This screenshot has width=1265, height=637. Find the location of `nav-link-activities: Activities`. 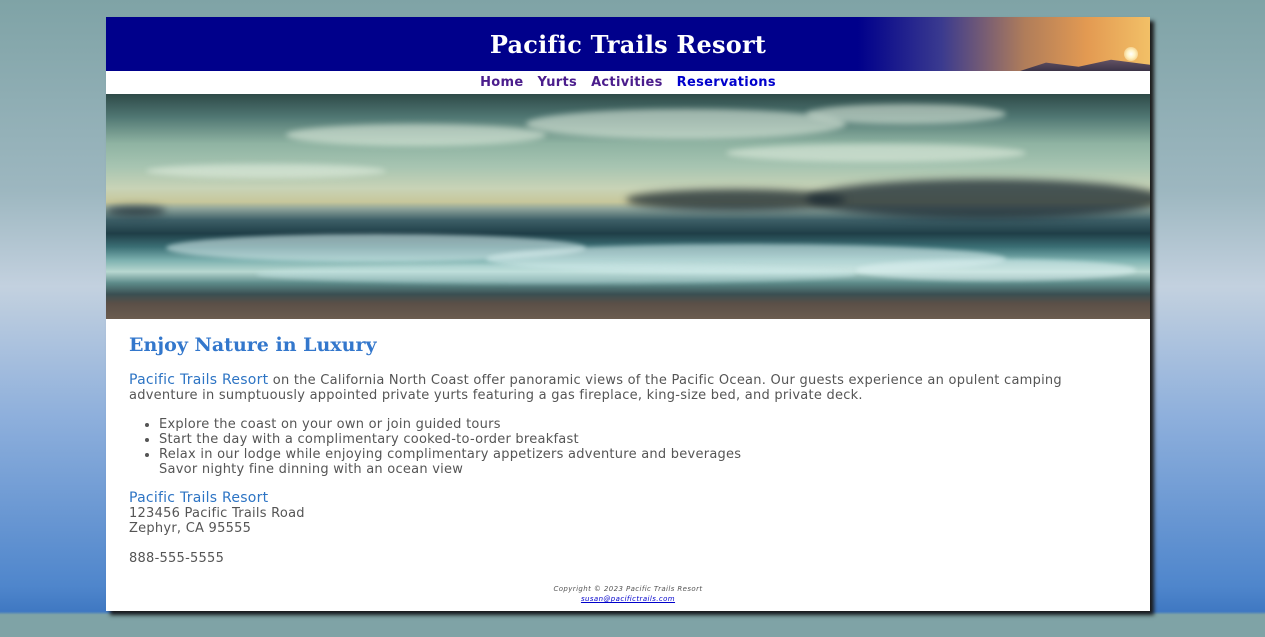

nav-link-activities: Activities is located at coordinates (627, 82).